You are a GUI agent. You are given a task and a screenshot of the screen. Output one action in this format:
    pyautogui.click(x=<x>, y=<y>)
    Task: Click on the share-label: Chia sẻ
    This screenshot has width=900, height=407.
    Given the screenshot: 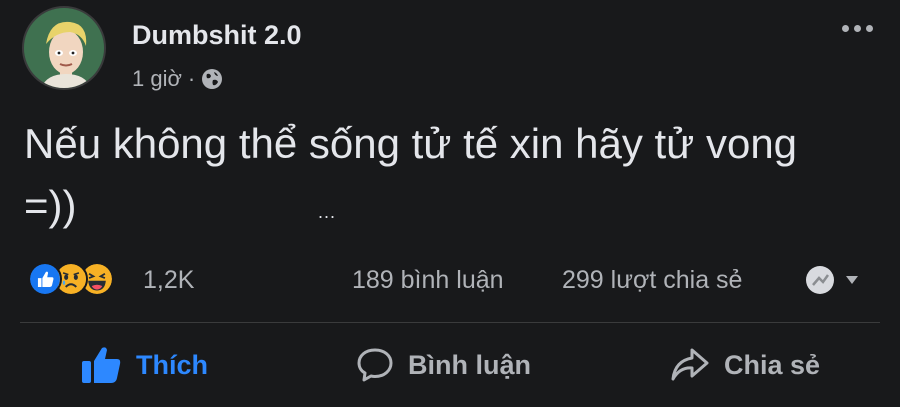 What is the action you would take?
    pyautogui.click(x=772, y=364)
    